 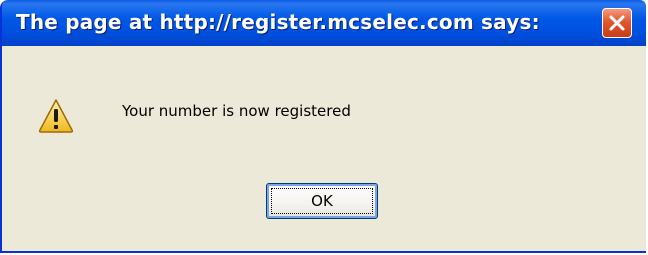 I want to click on close-icon, so click(x=617, y=23).